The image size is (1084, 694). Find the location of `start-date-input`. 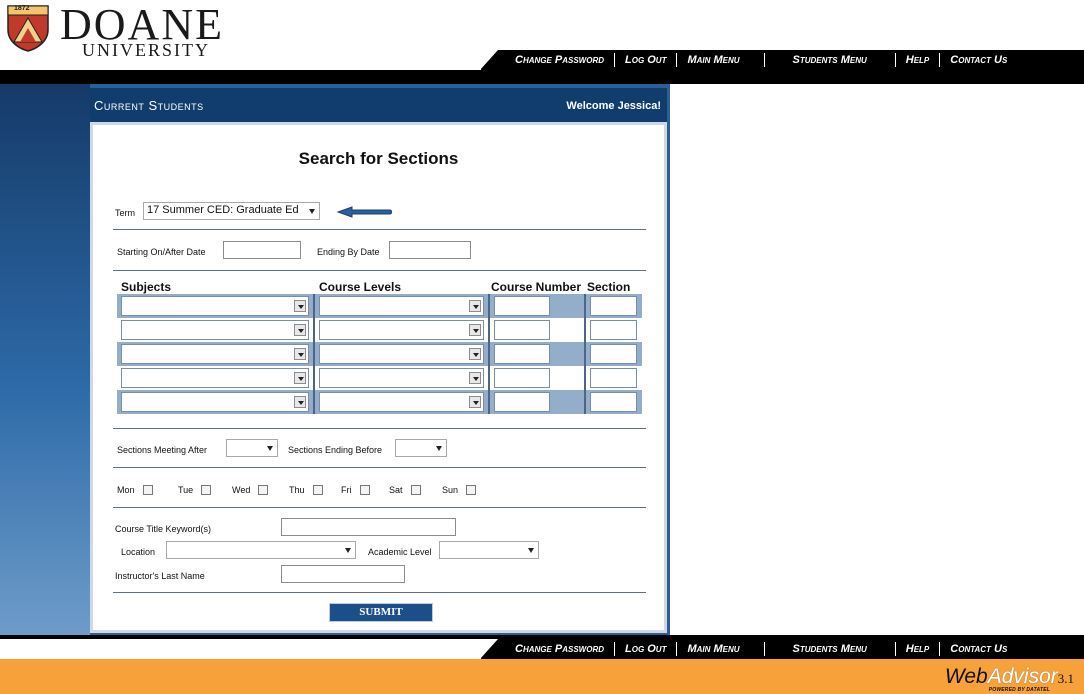

start-date-input is located at coordinates (262, 250).